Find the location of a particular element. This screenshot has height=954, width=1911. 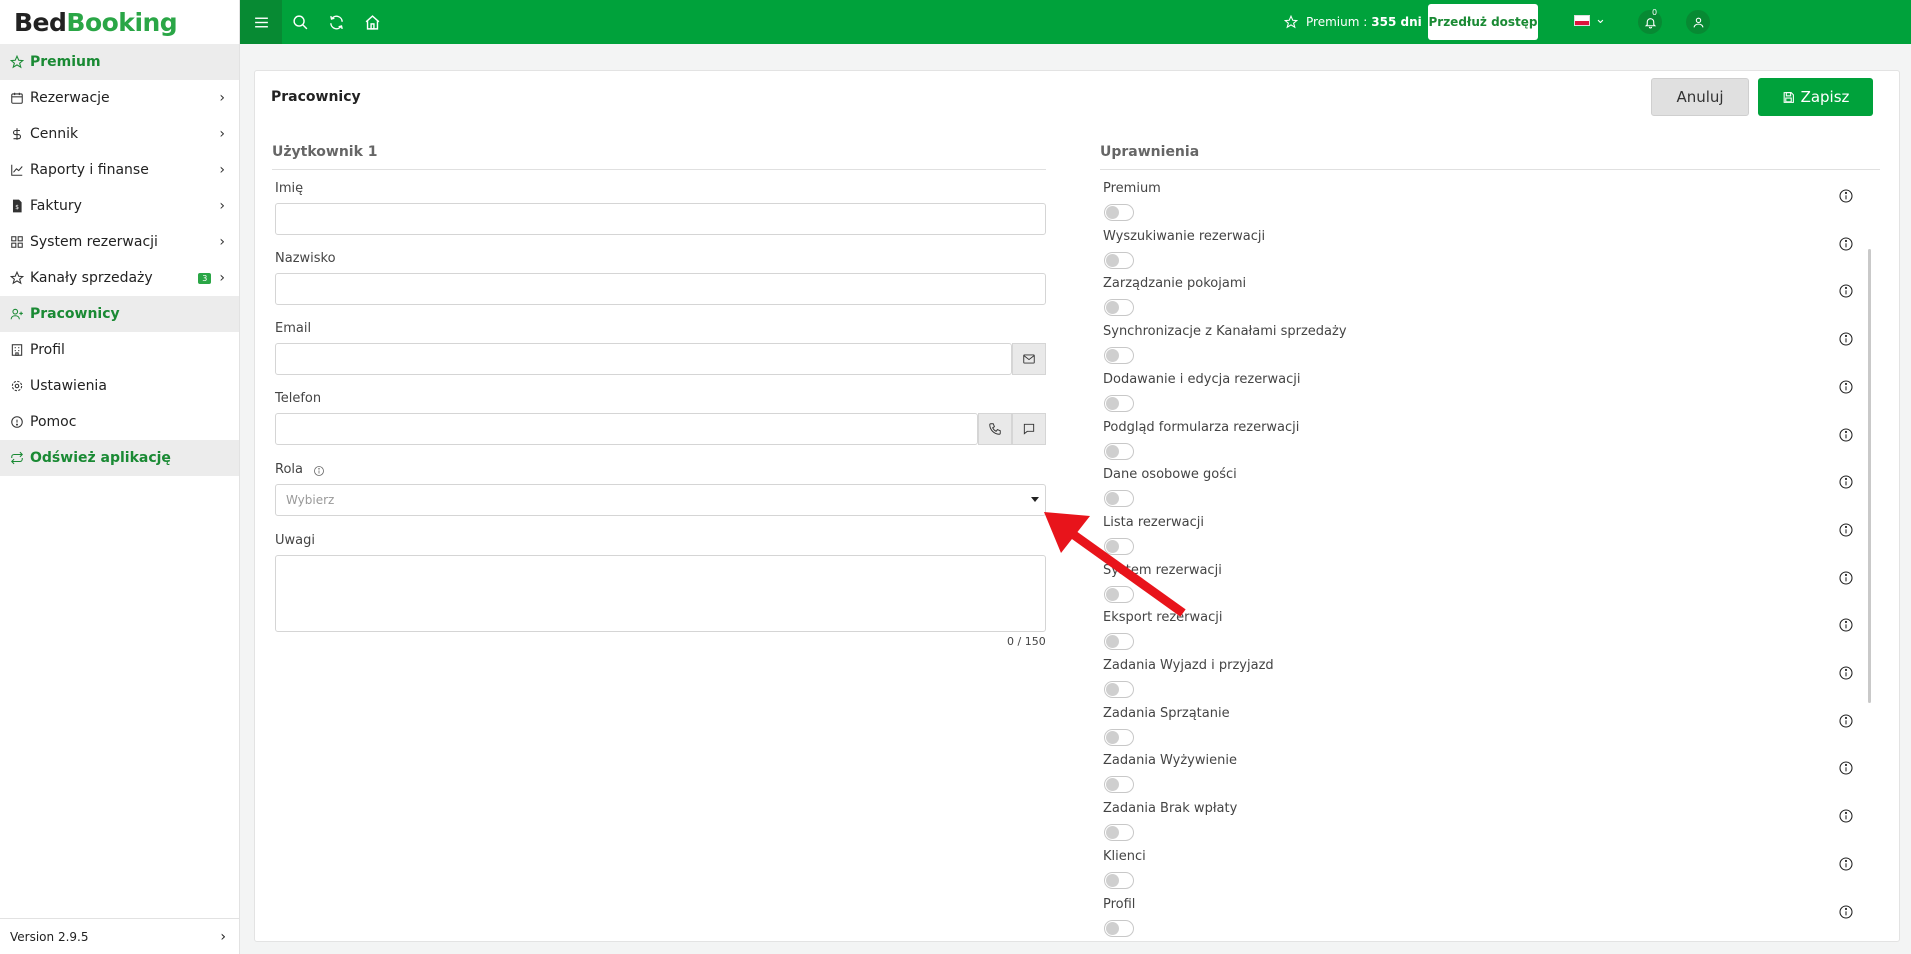

permission-8-toggle is located at coordinates (1119, 594).